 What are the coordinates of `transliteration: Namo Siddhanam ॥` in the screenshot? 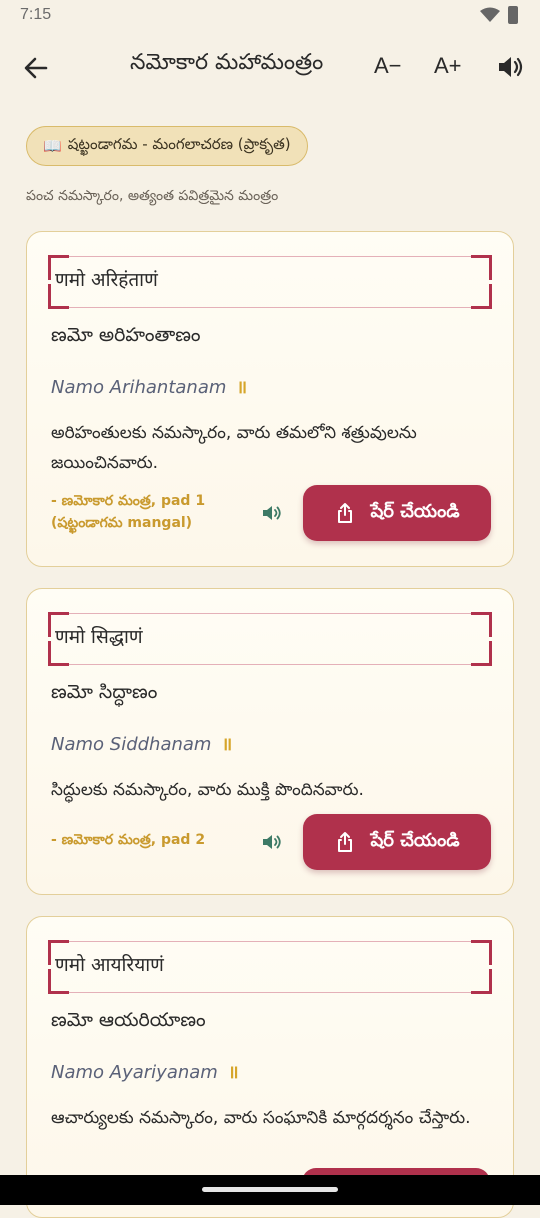 It's located at (142, 744).